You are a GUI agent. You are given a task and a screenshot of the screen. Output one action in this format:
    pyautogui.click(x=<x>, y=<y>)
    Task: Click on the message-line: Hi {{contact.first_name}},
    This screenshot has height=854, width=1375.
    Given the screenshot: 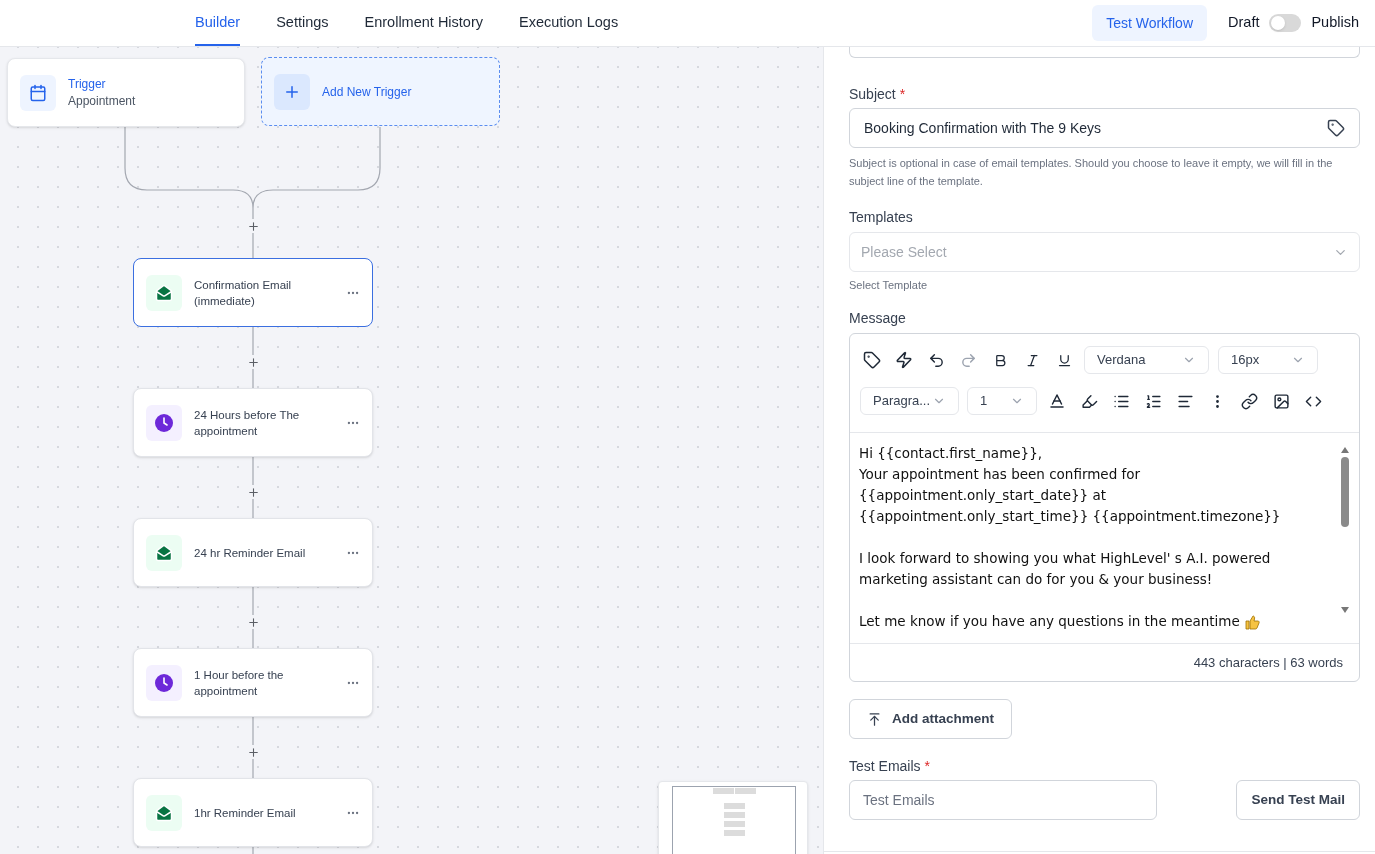 What is the action you would take?
    pyautogui.click(x=951, y=453)
    